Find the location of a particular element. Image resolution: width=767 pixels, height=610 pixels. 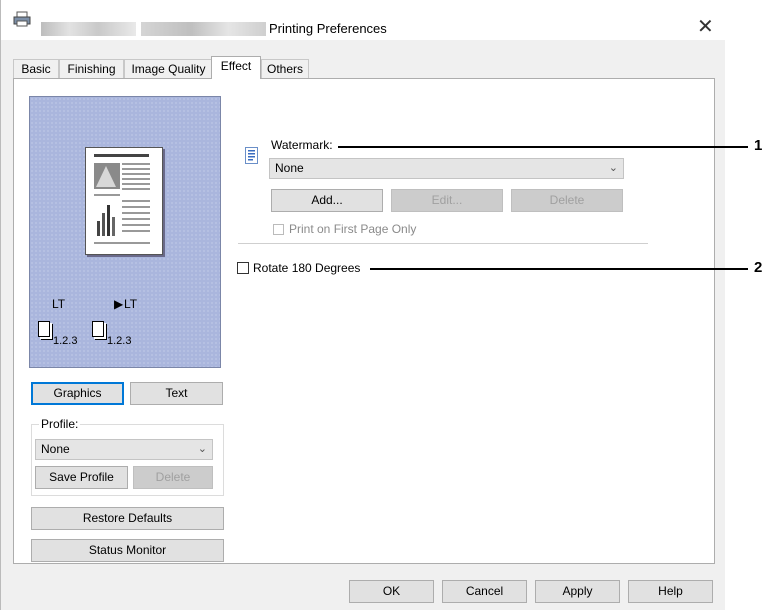

tab-image-quality: Image Quality is located at coordinates (168, 68).